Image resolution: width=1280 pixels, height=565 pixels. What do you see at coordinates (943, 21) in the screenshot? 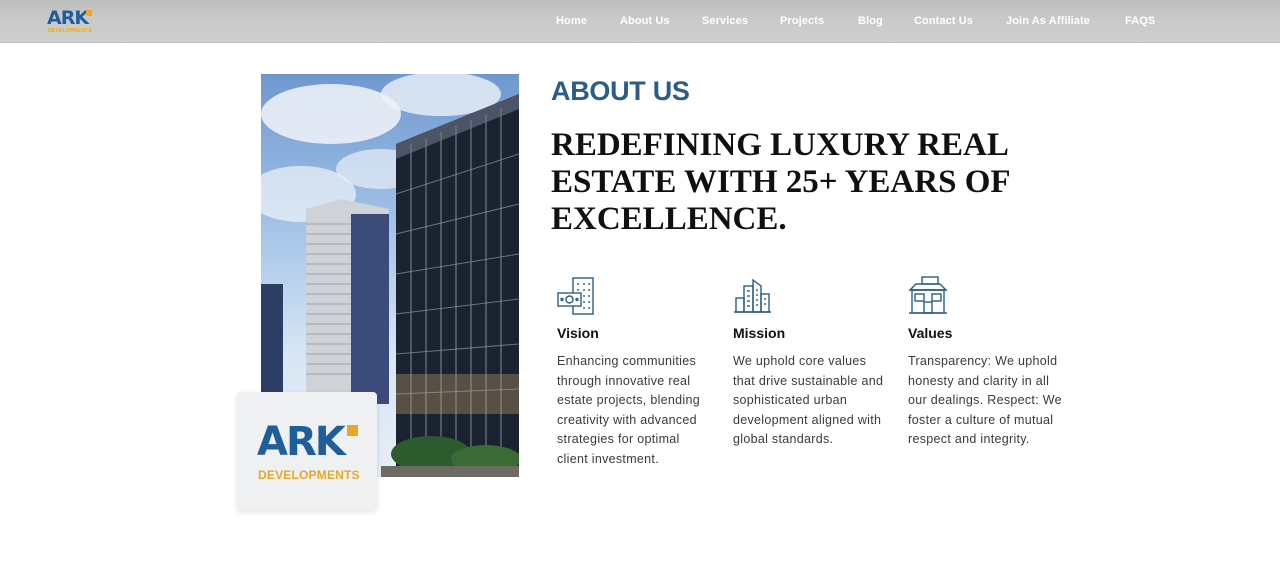
I see `nav-contact-us: Contact Us` at bounding box center [943, 21].